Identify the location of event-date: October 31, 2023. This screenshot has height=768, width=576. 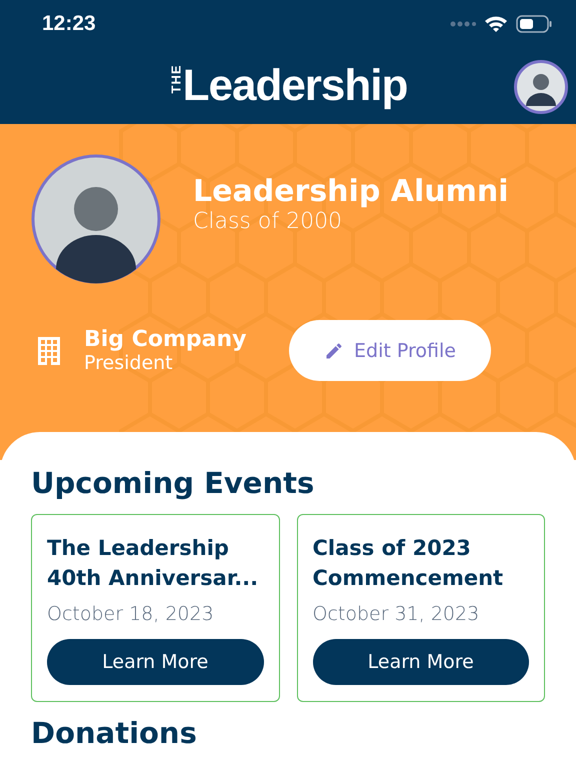
(396, 614).